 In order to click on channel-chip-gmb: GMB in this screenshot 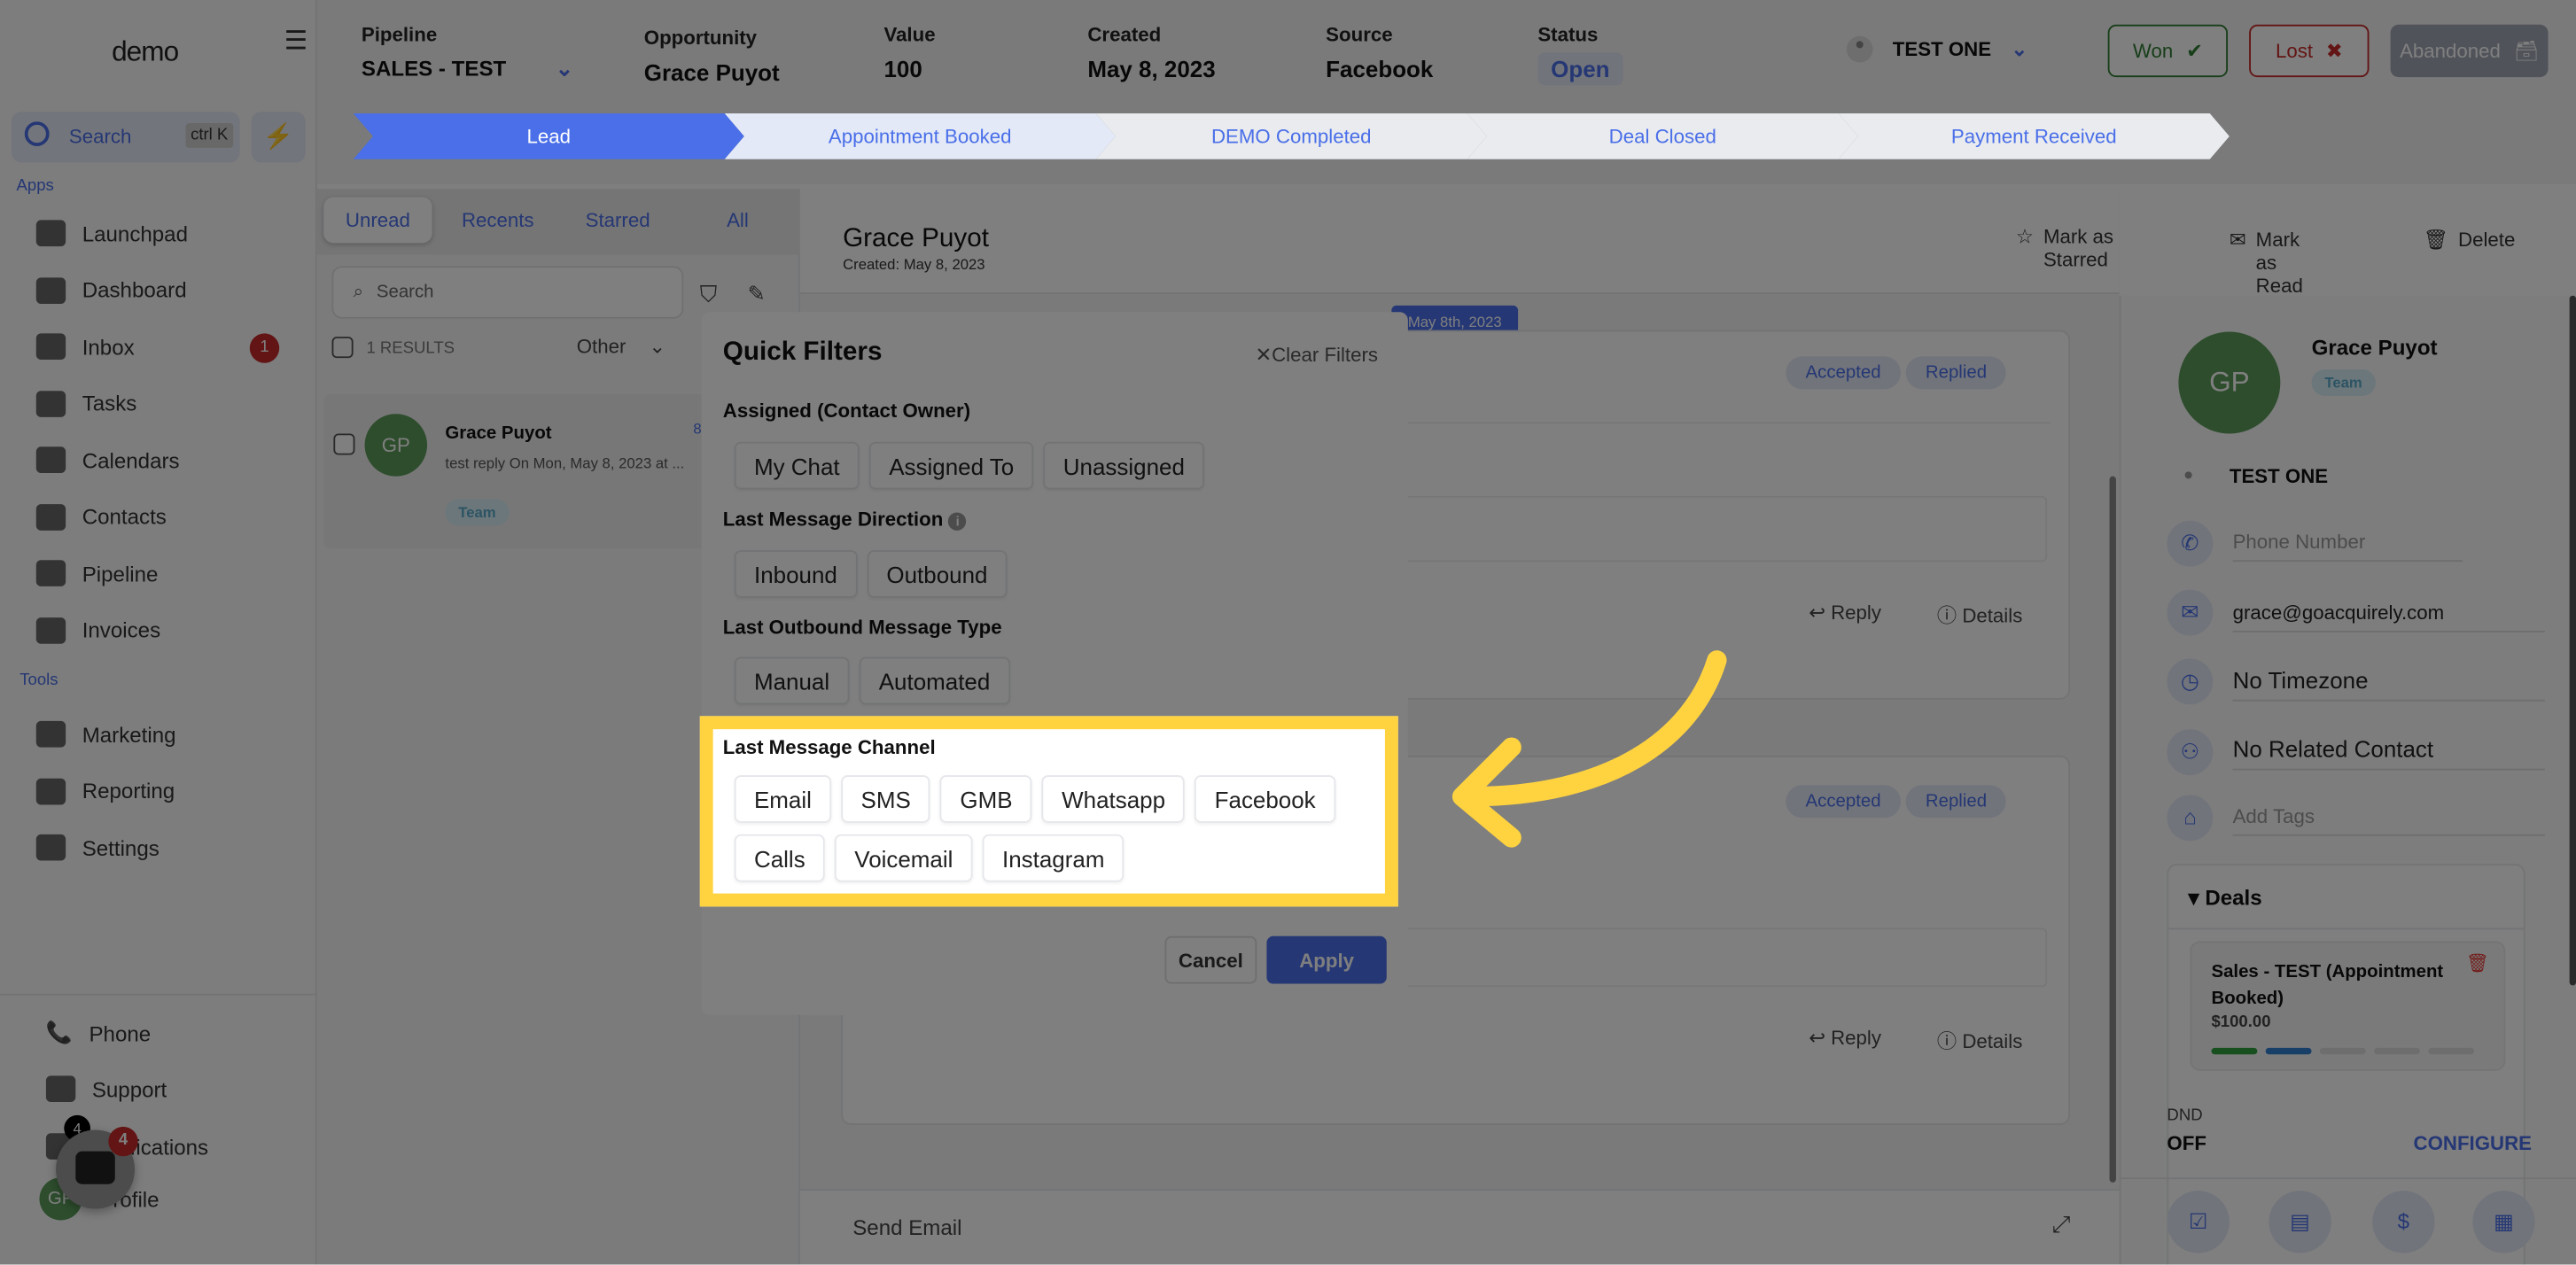, I will do `click(986, 799)`.